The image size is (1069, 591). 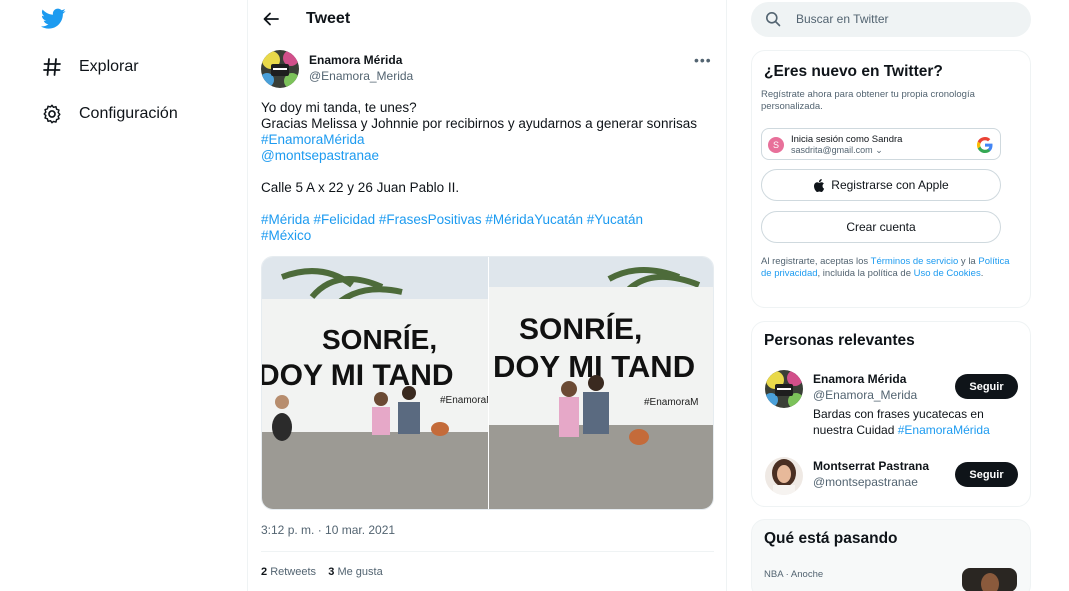 I want to click on retweets-stat: 2 Retweets, so click(x=288, y=572).